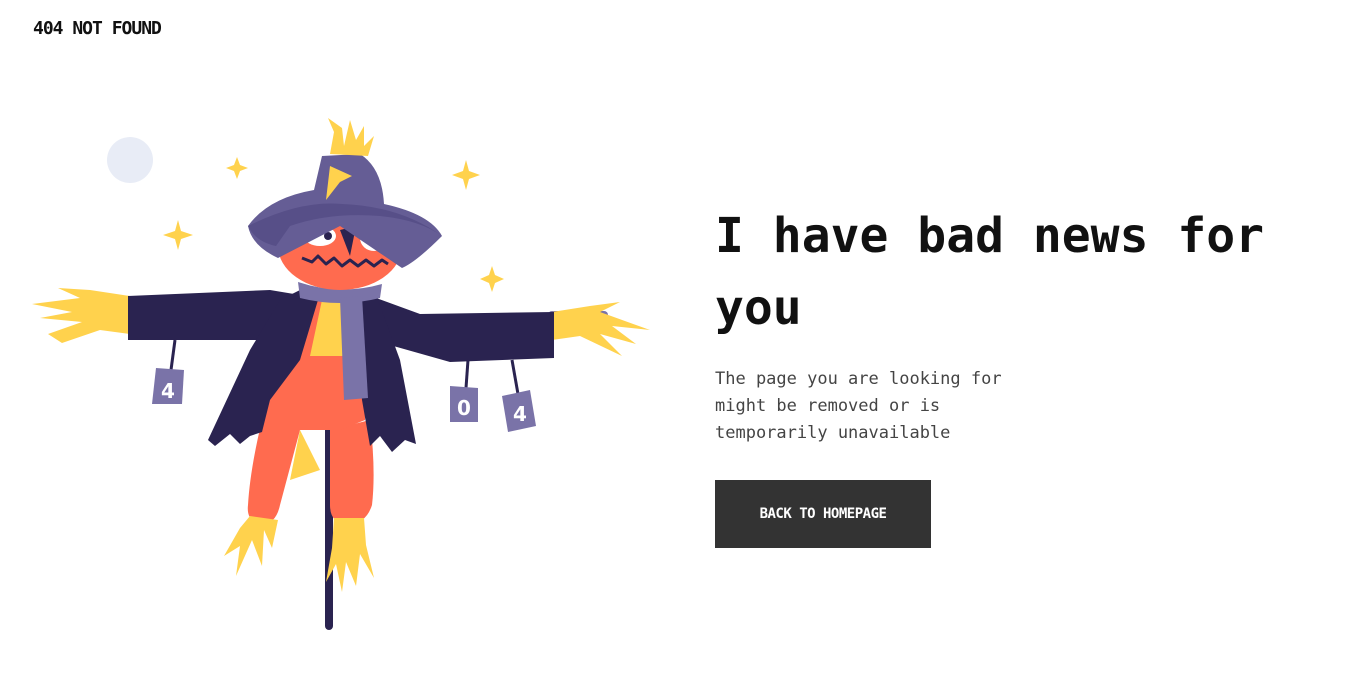 The width and height of the screenshot is (1366, 684). I want to click on can-label: 0, so click(464, 408).